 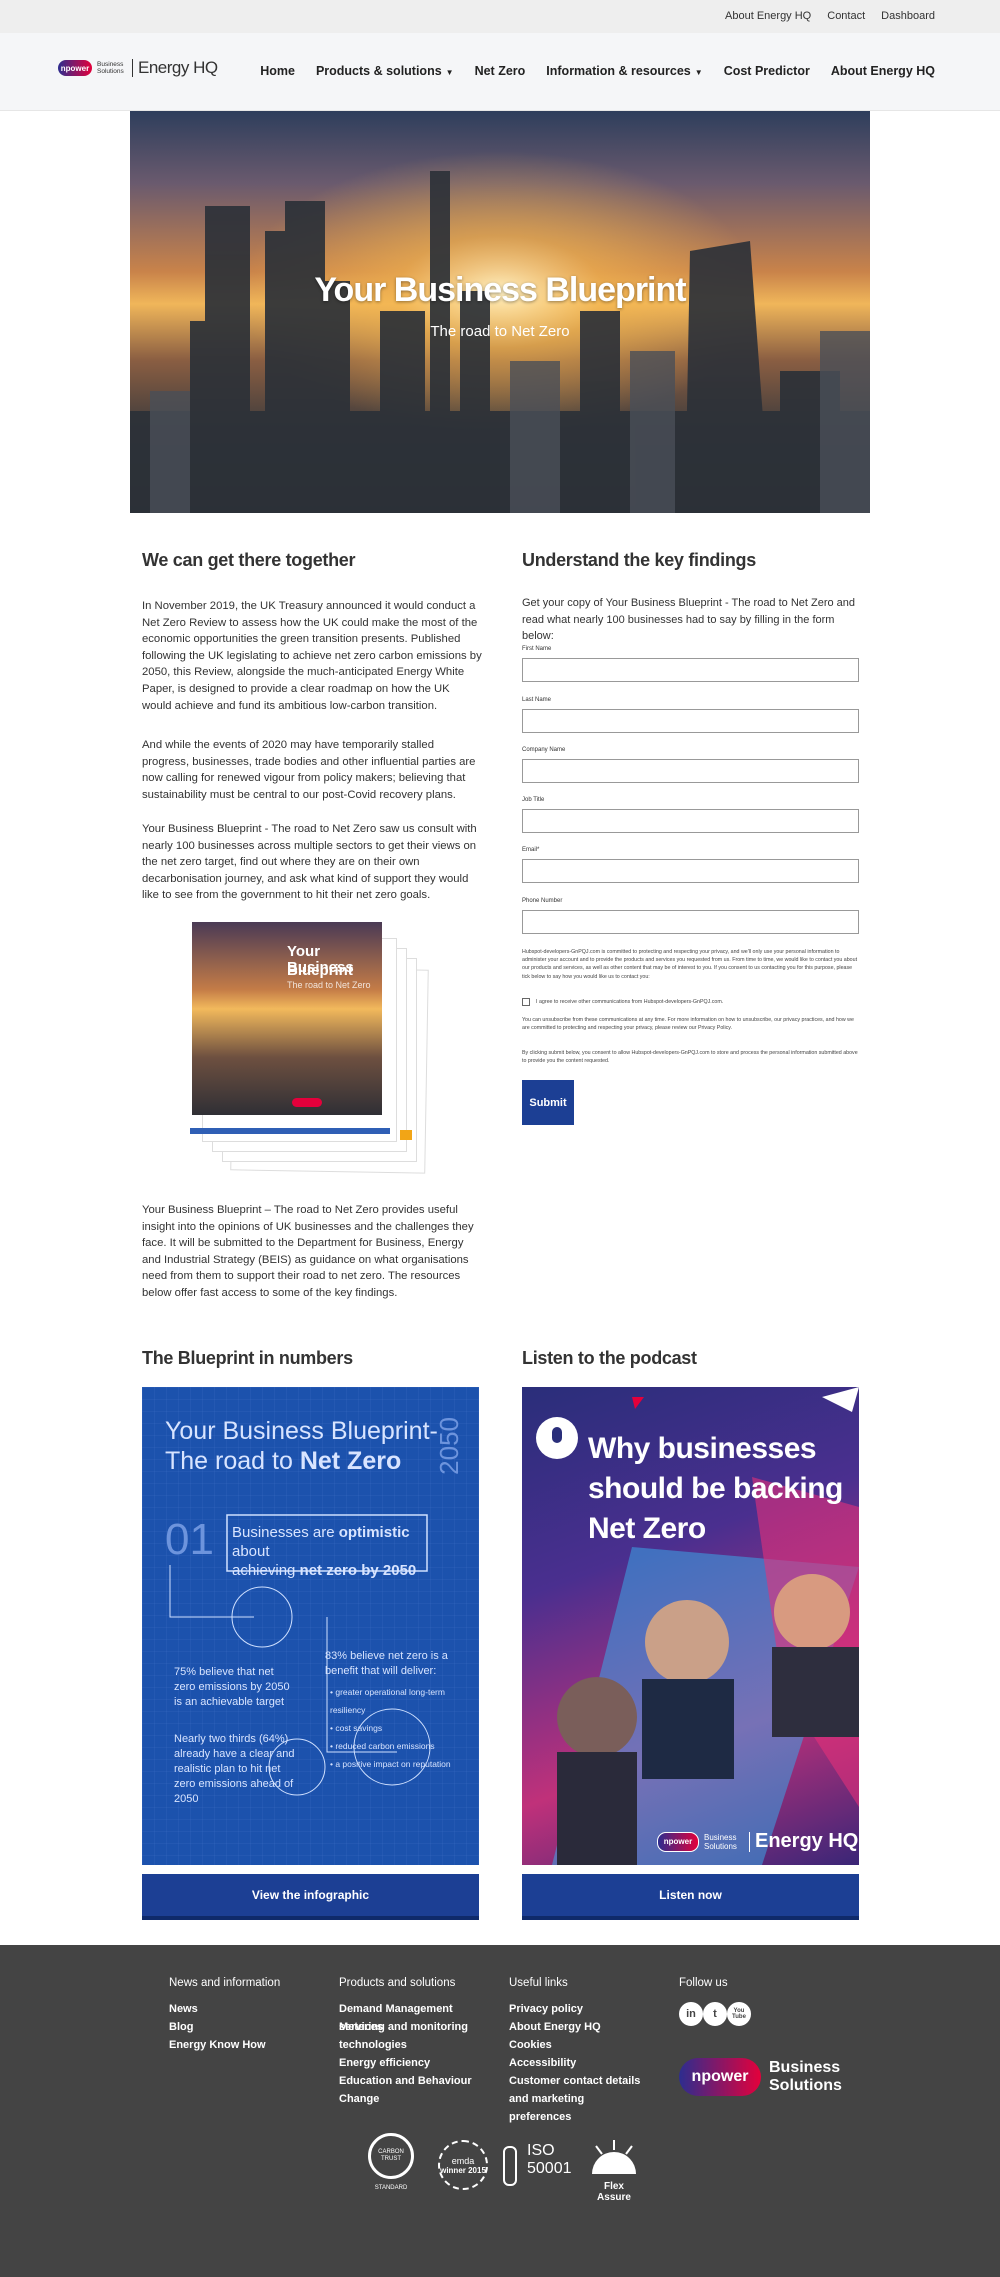 I want to click on marketing-consent-checkbox, so click(x=526, y=1002).